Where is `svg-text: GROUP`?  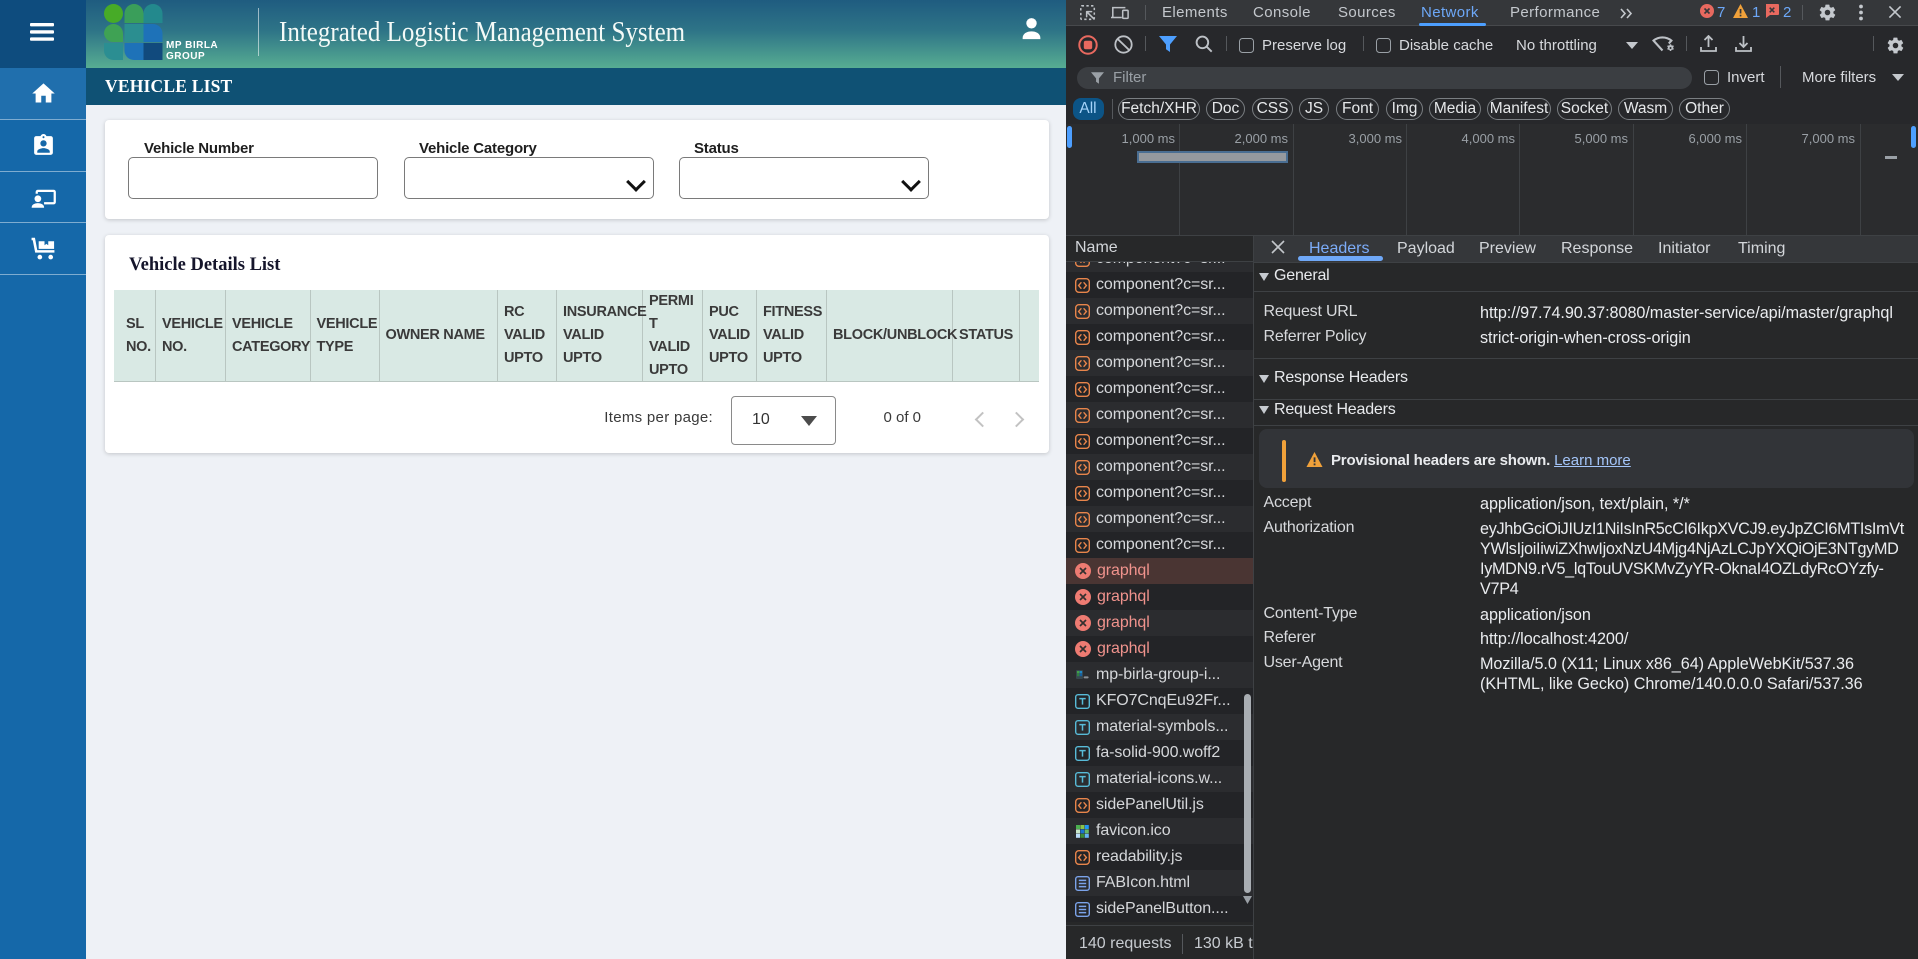
svg-text: GROUP is located at coordinates (185, 55).